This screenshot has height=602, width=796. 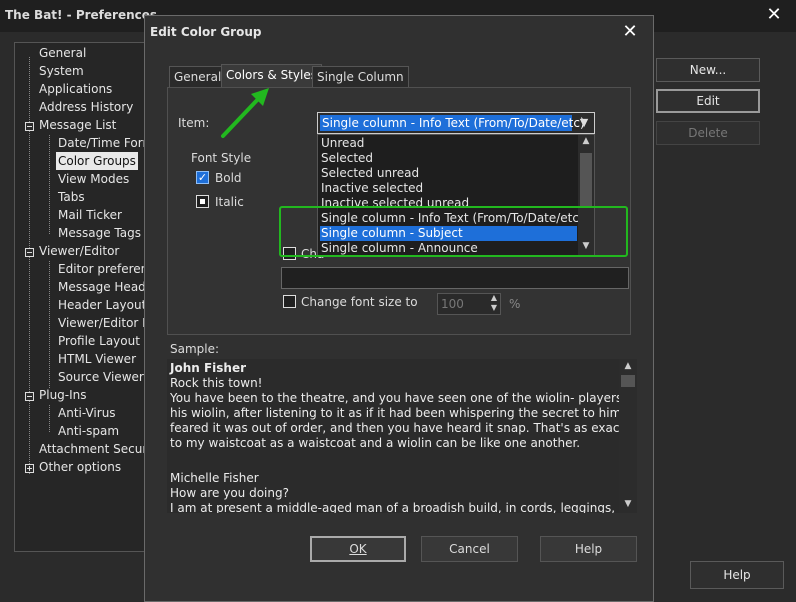 I want to click on italic-label: Italic, so click(x=229, y=202).